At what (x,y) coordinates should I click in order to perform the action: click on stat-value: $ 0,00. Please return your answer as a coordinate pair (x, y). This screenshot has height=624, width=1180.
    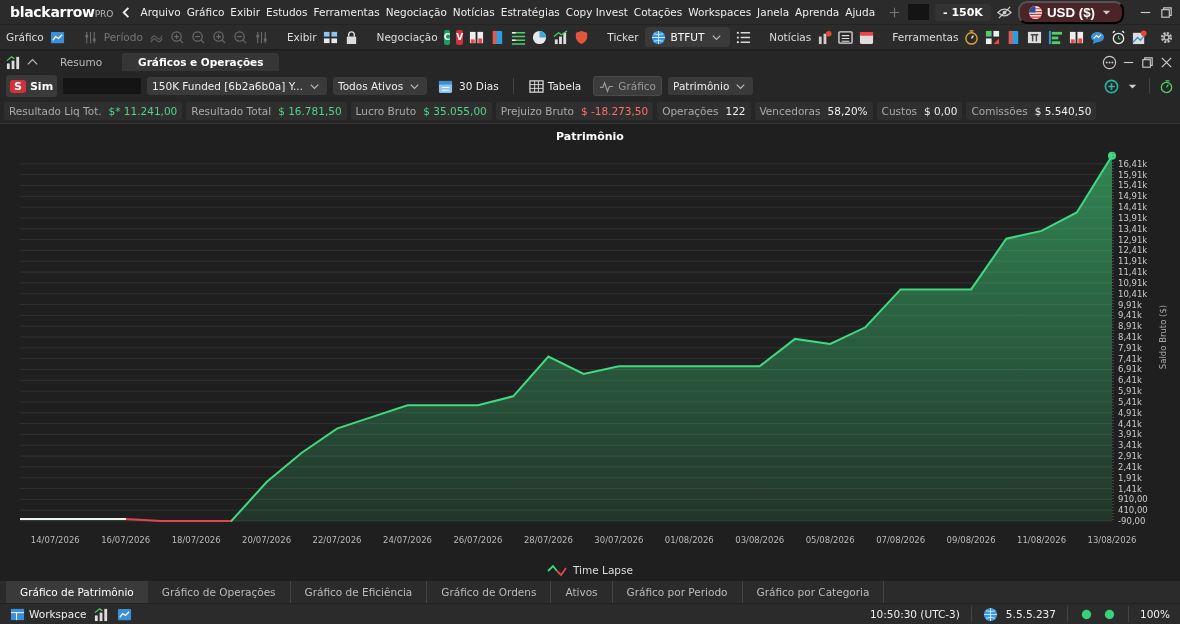
    Looking at the image, I should click on (941, 111).